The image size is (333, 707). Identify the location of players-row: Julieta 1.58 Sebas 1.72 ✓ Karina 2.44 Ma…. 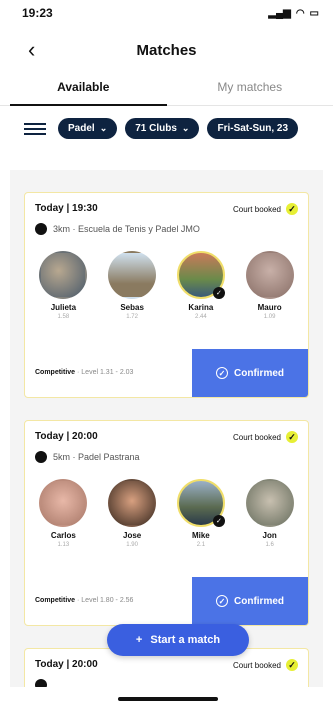
(166, 277).